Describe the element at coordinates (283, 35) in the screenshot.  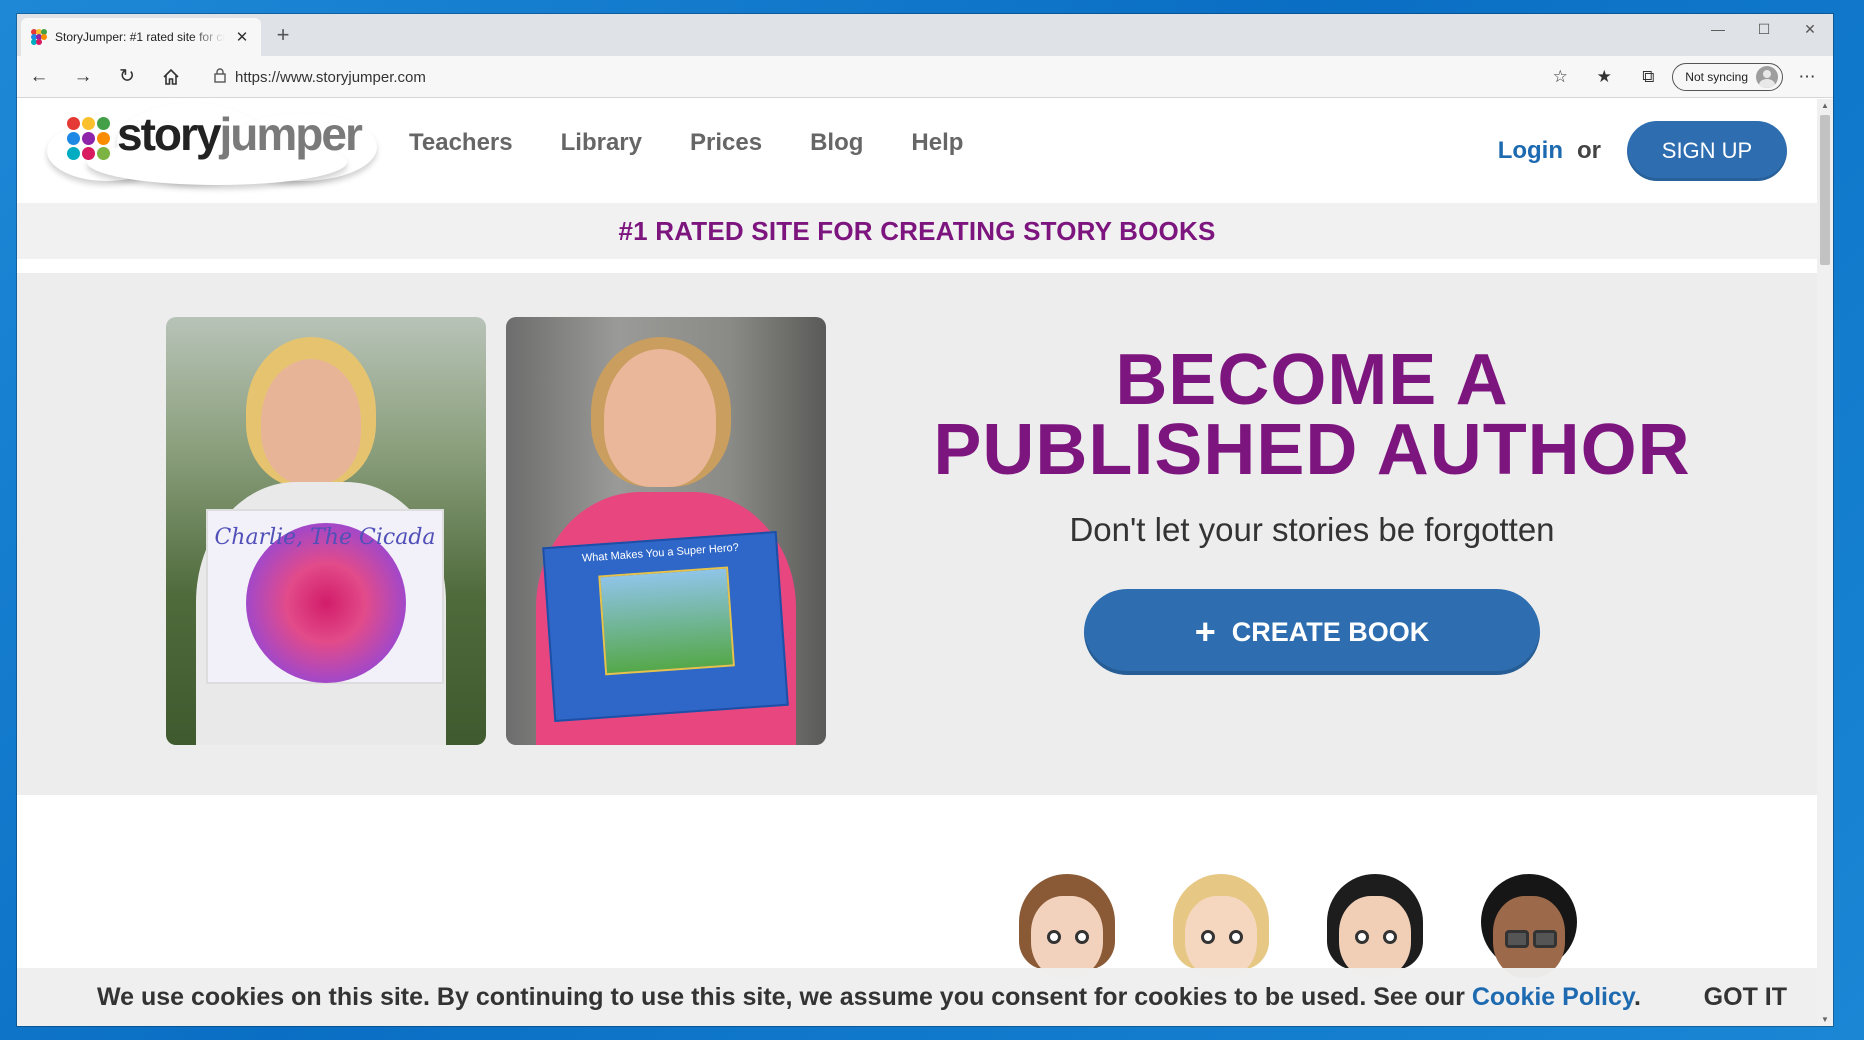
I see `new-tab-button: +` at that location.